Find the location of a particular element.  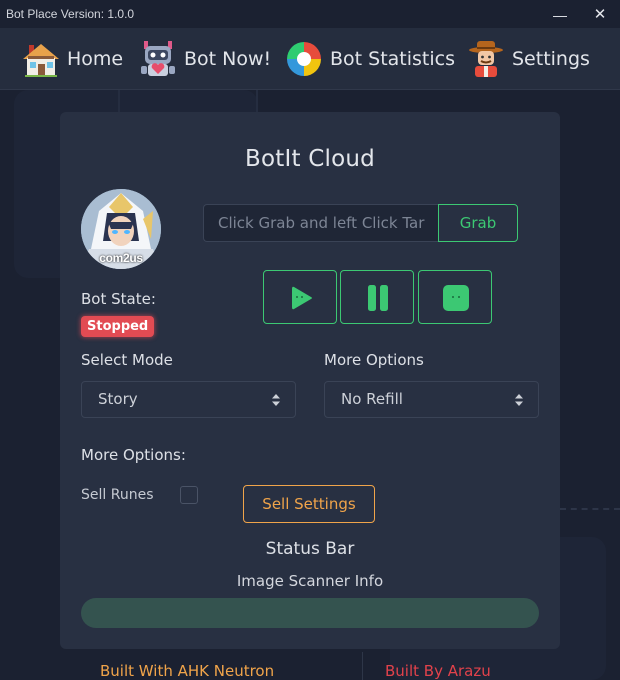

game-avatar: com2us is located at coordinates (121, 229).